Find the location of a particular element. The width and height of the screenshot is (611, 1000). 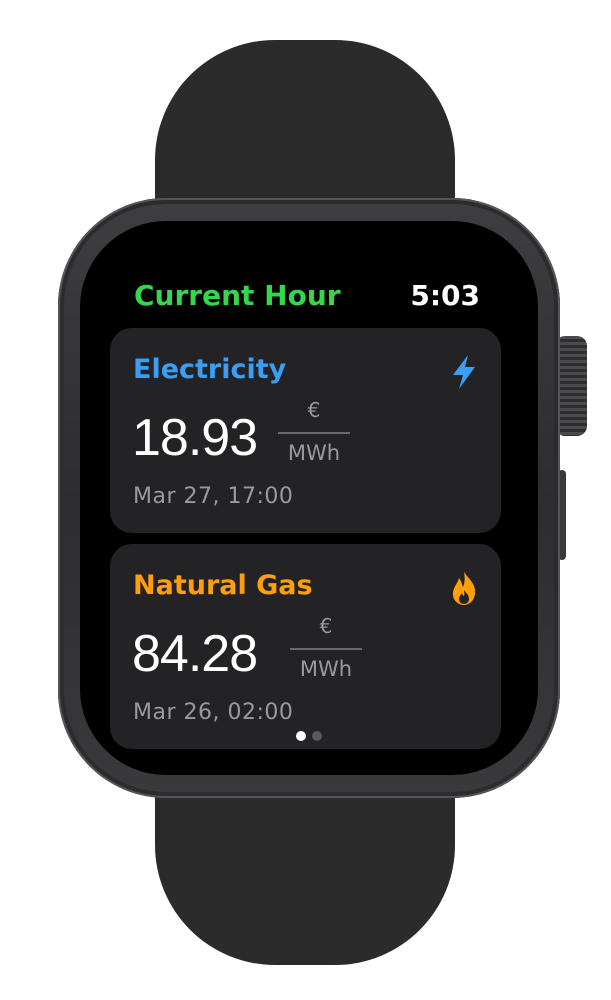

flame-icon is located at coordinates (464, 588).